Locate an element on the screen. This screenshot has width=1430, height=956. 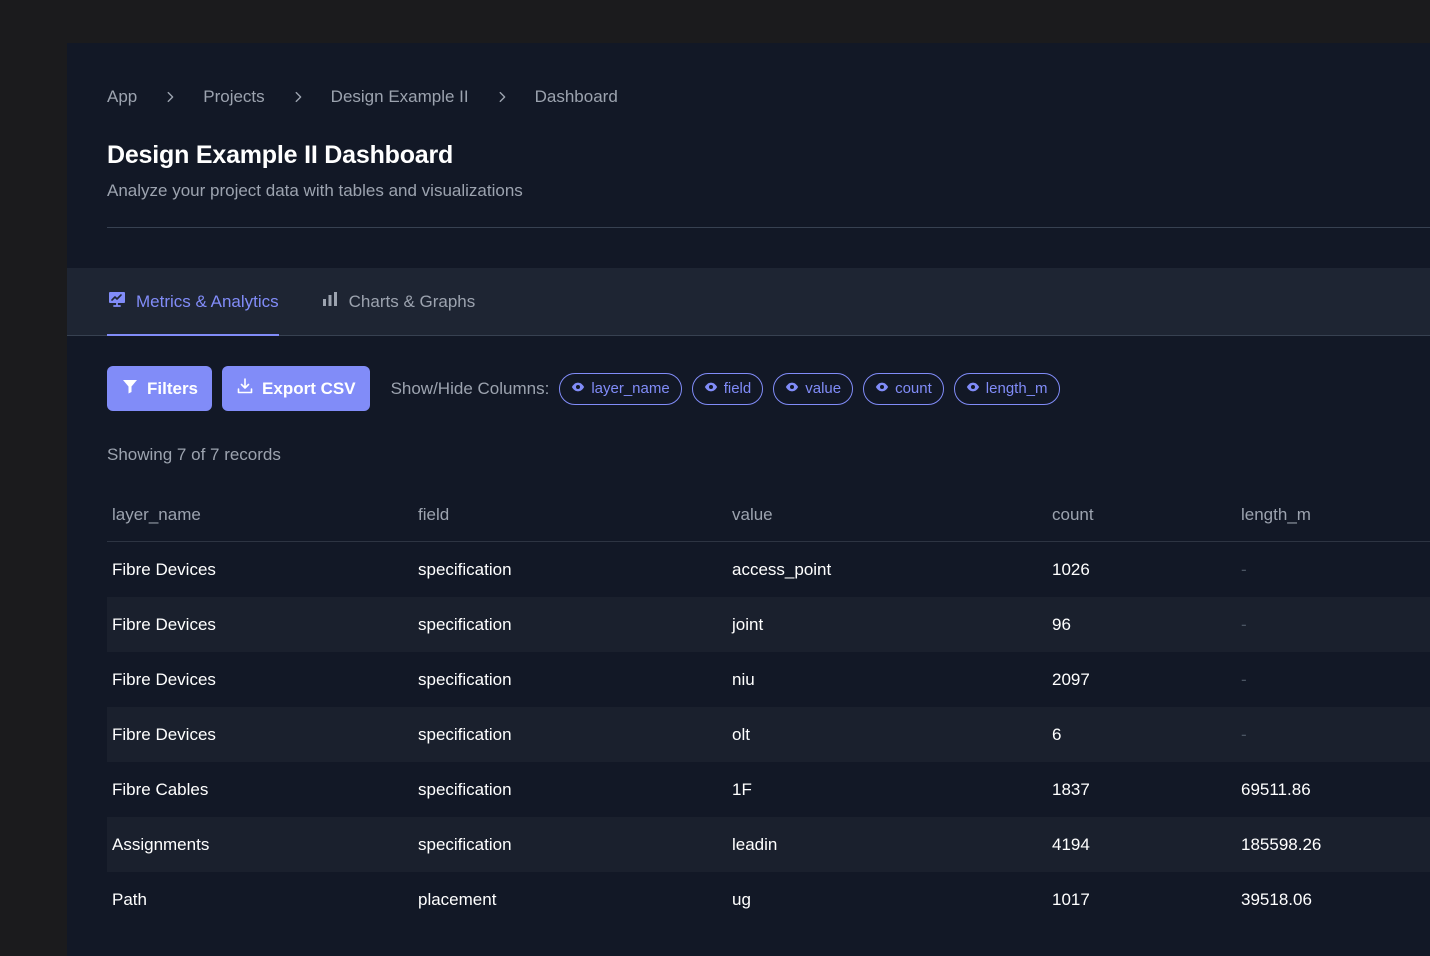
chip-label: field is located at coordinates (737, 388).